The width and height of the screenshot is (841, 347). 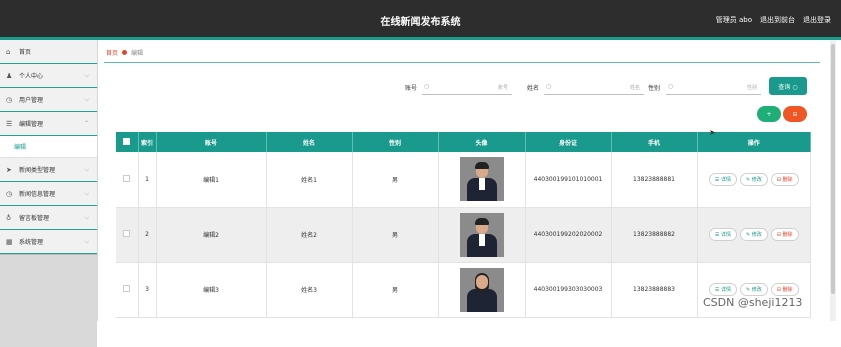 What do you see at coordinates (137, 53) in the screenshot?
I see `breadcrumb-current: 编辑` at bounding box center [137, 53].